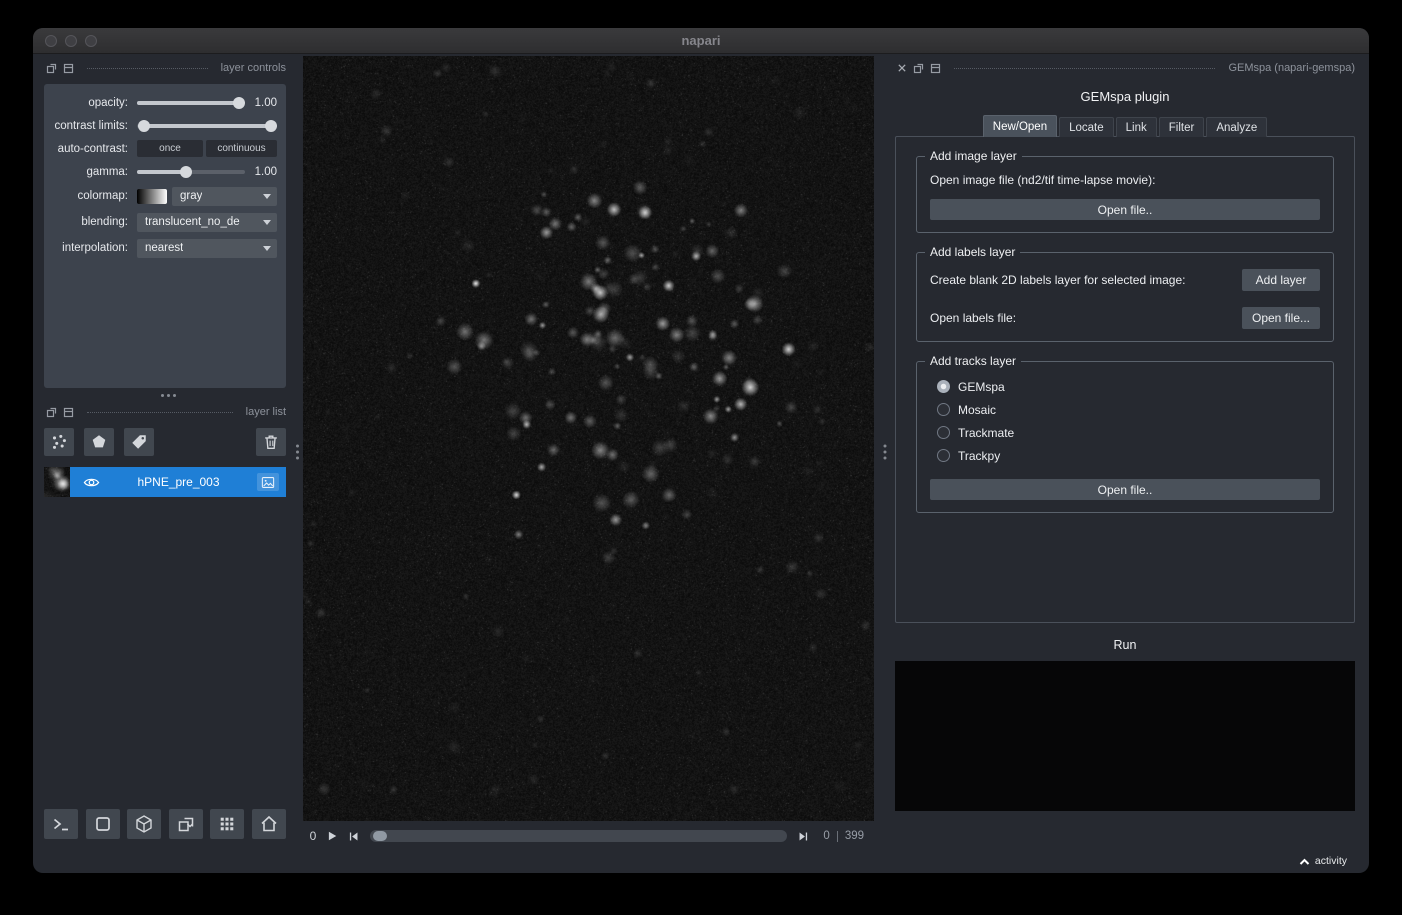 This screenshot has height=915, width=1402. I want to click on tab-link: Link, so click(1136, 127).